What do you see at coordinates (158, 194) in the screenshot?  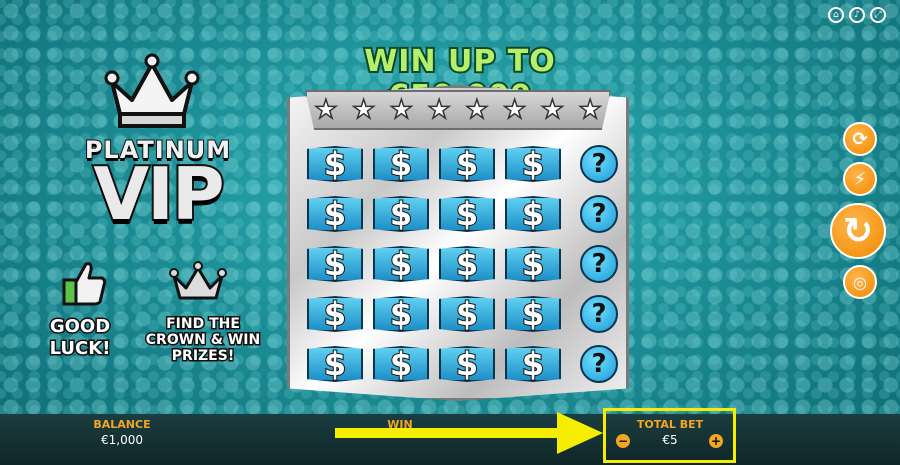 I see `brand-vip: VIP` at bounding box center [158, 194].